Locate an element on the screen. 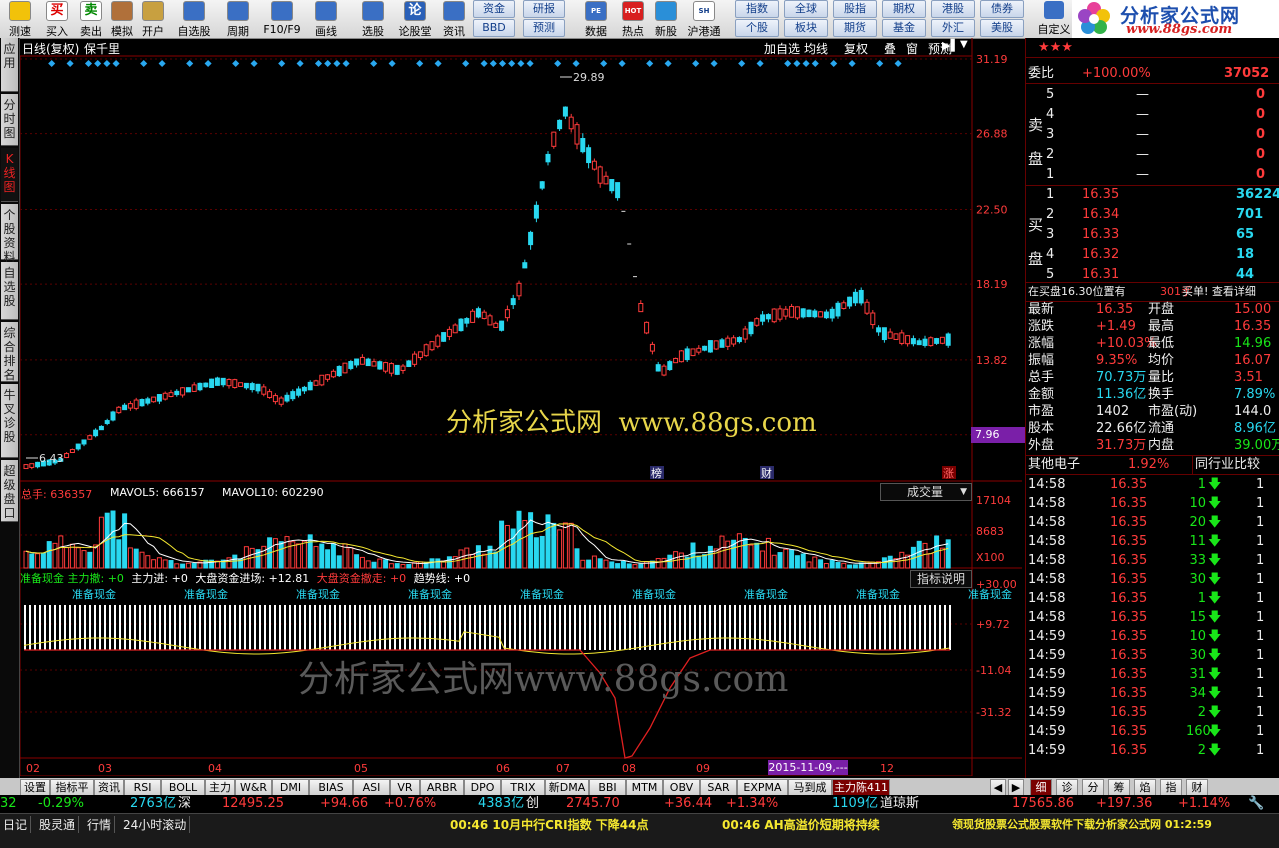  indicator-tab-8: BIAS is located at coordinates (331, 787).